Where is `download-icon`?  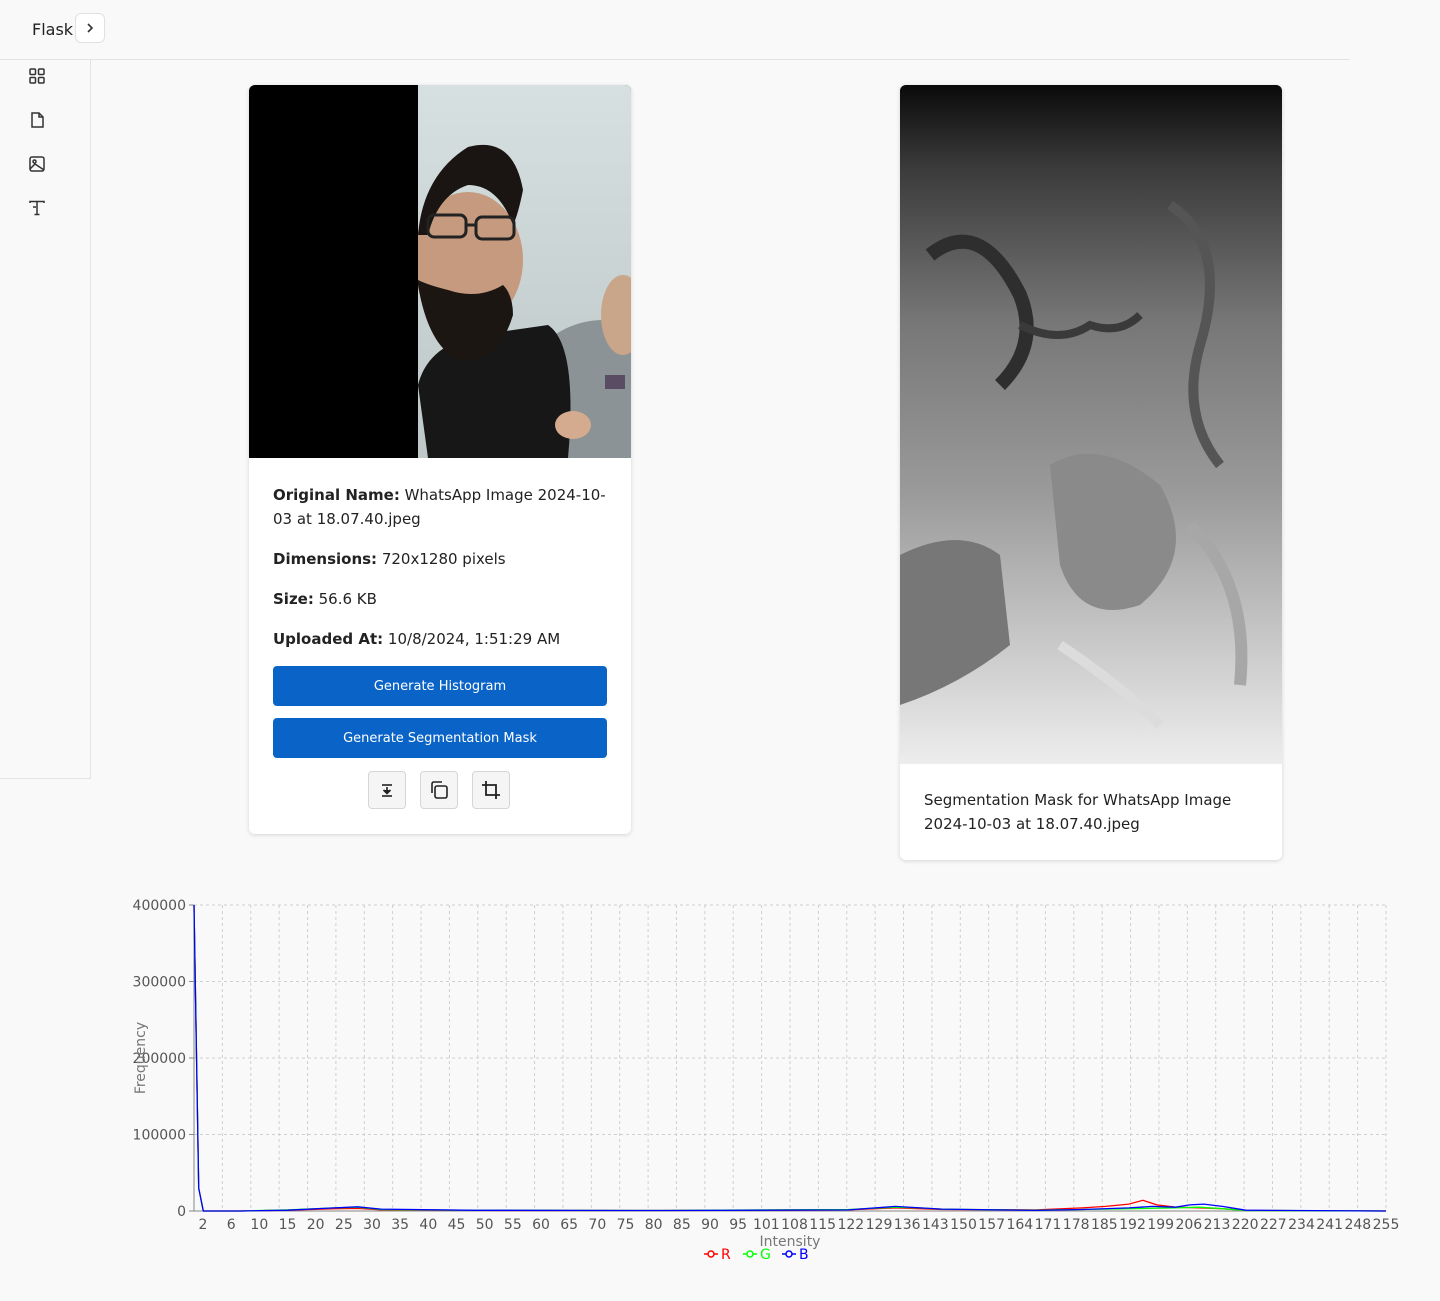 download-icon is located at coordinates (387, 790).